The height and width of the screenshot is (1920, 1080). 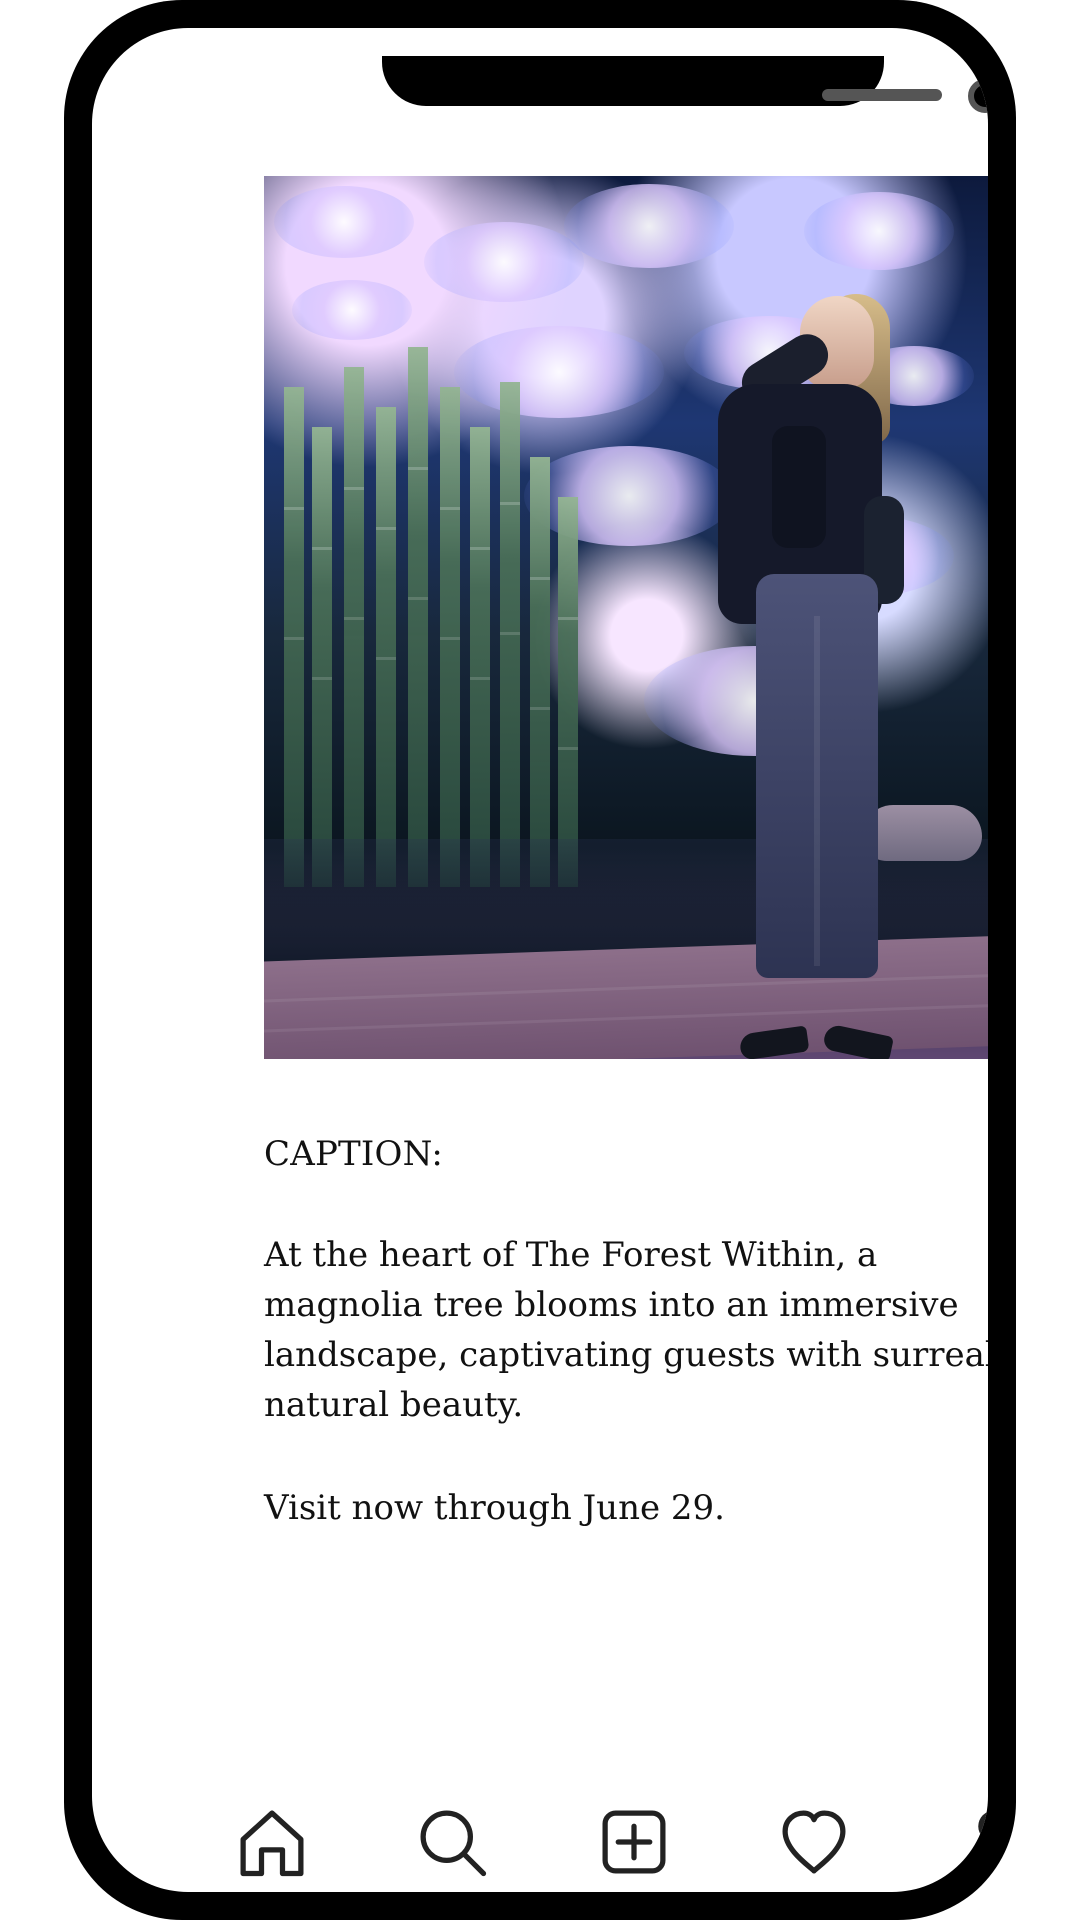 I want to click on left-shoe, so click(x=774, y=1042).